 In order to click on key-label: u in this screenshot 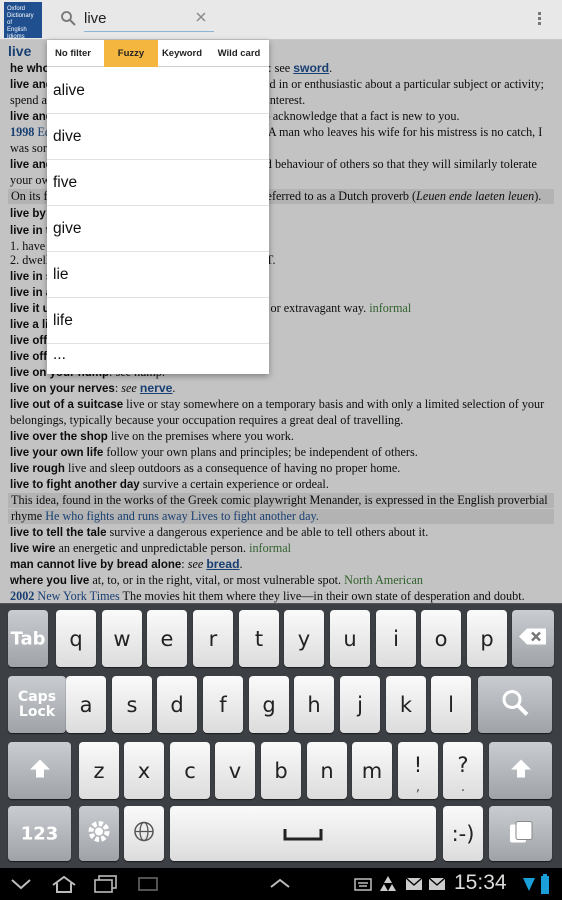, I will do `click(350, 638)`.